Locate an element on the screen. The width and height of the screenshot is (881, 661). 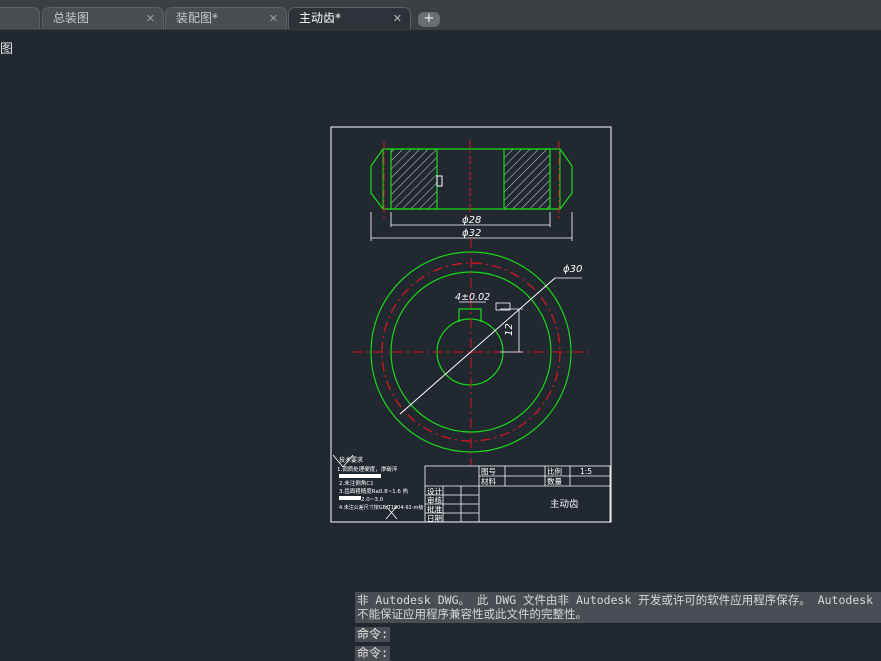
dim-keyway: 4±0.02 is located at coordinates (472, 297).